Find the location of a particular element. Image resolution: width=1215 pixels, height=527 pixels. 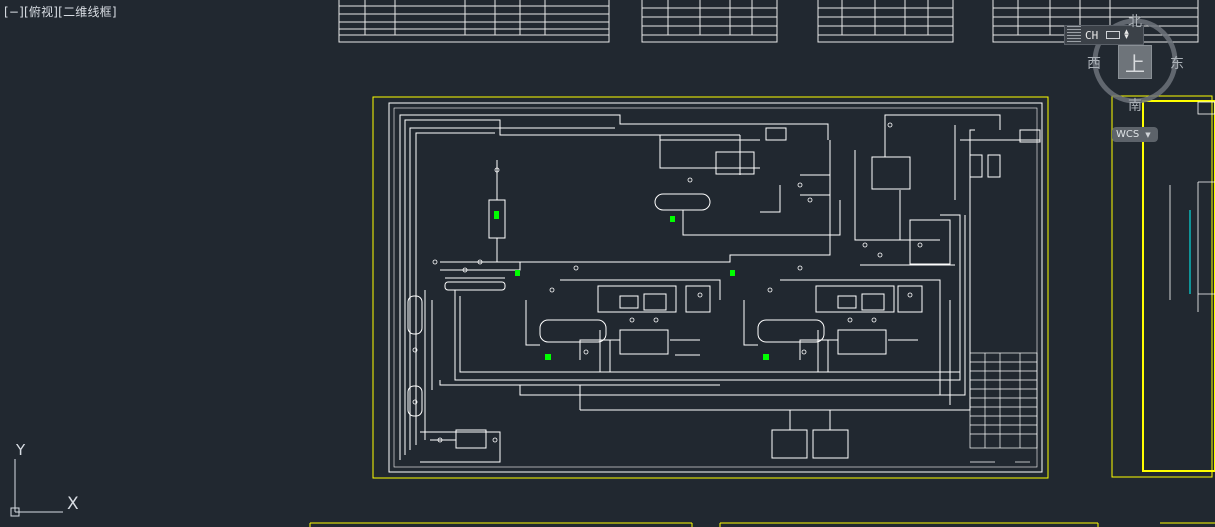

viewcube-south: 南 is located at coordinates (1135, 105).